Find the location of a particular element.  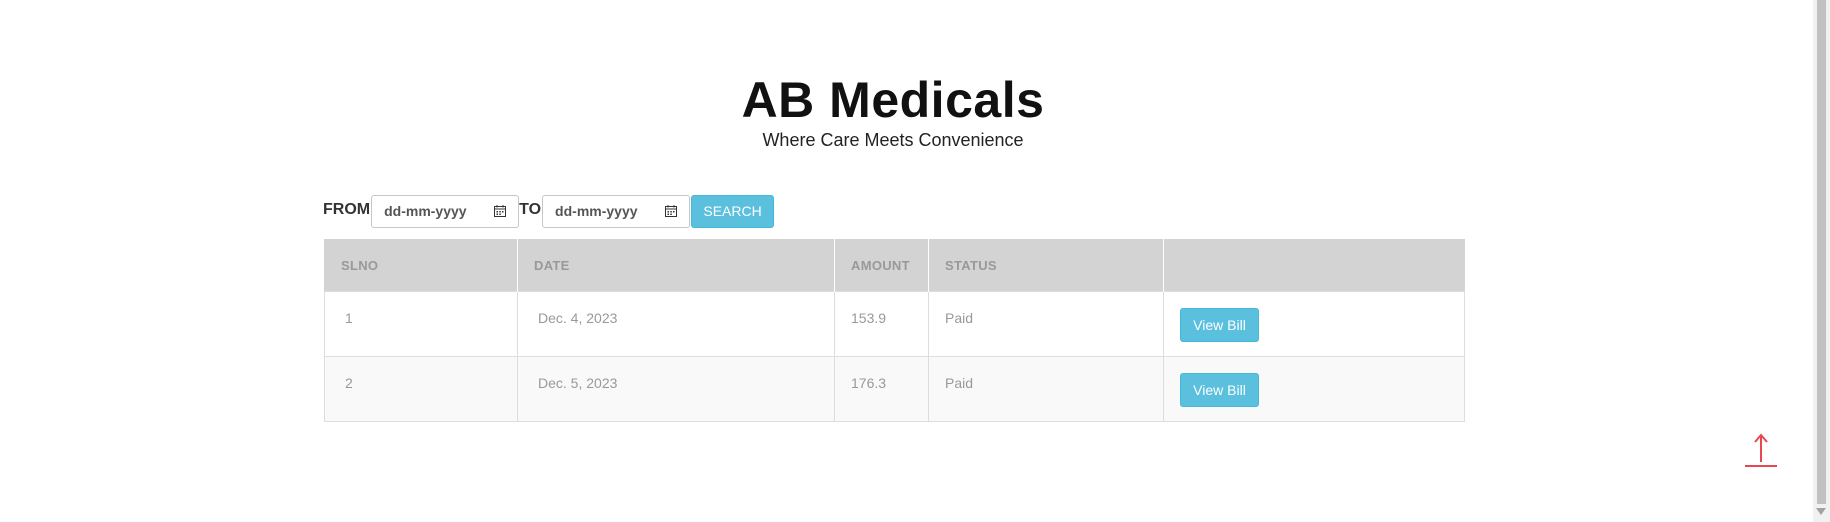

table-row: 2 Dec. 5, 2023 176.3 Paid View Bill is located at coordinates (894, 389).